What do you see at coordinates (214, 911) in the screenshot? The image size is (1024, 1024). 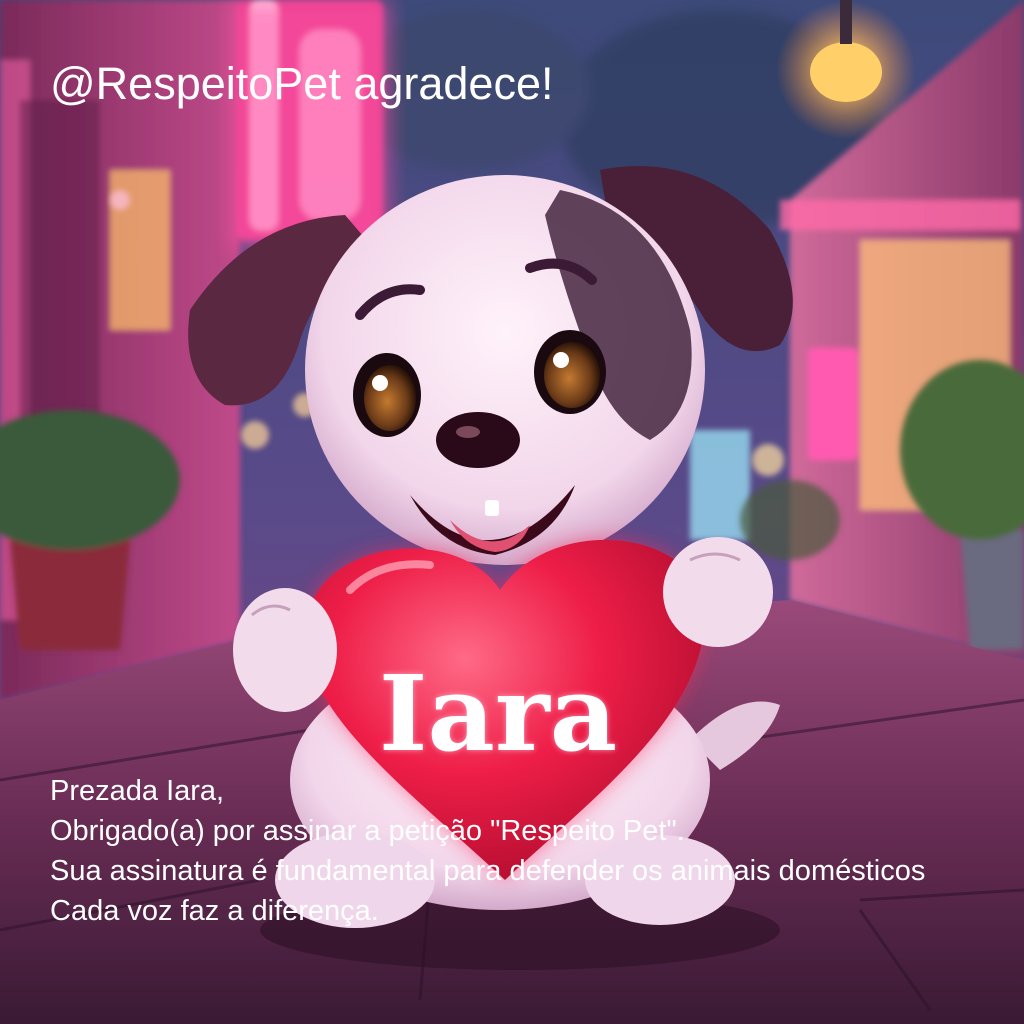 I see `message-closing: Cada voz faz a diferença.` at bounding box center [214, 911].